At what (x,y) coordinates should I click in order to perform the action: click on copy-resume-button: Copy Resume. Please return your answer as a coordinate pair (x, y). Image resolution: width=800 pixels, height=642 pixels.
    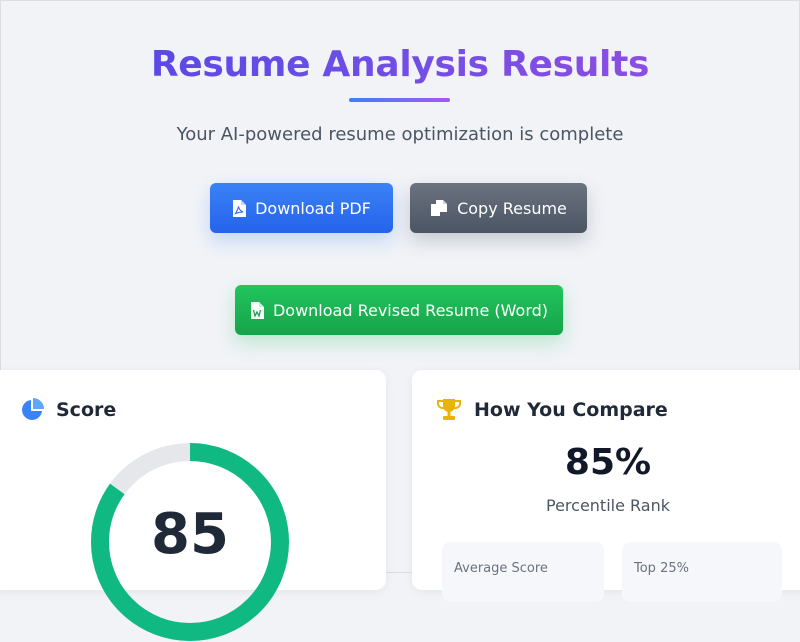
    Looking at the image, I should click on (498, 208).